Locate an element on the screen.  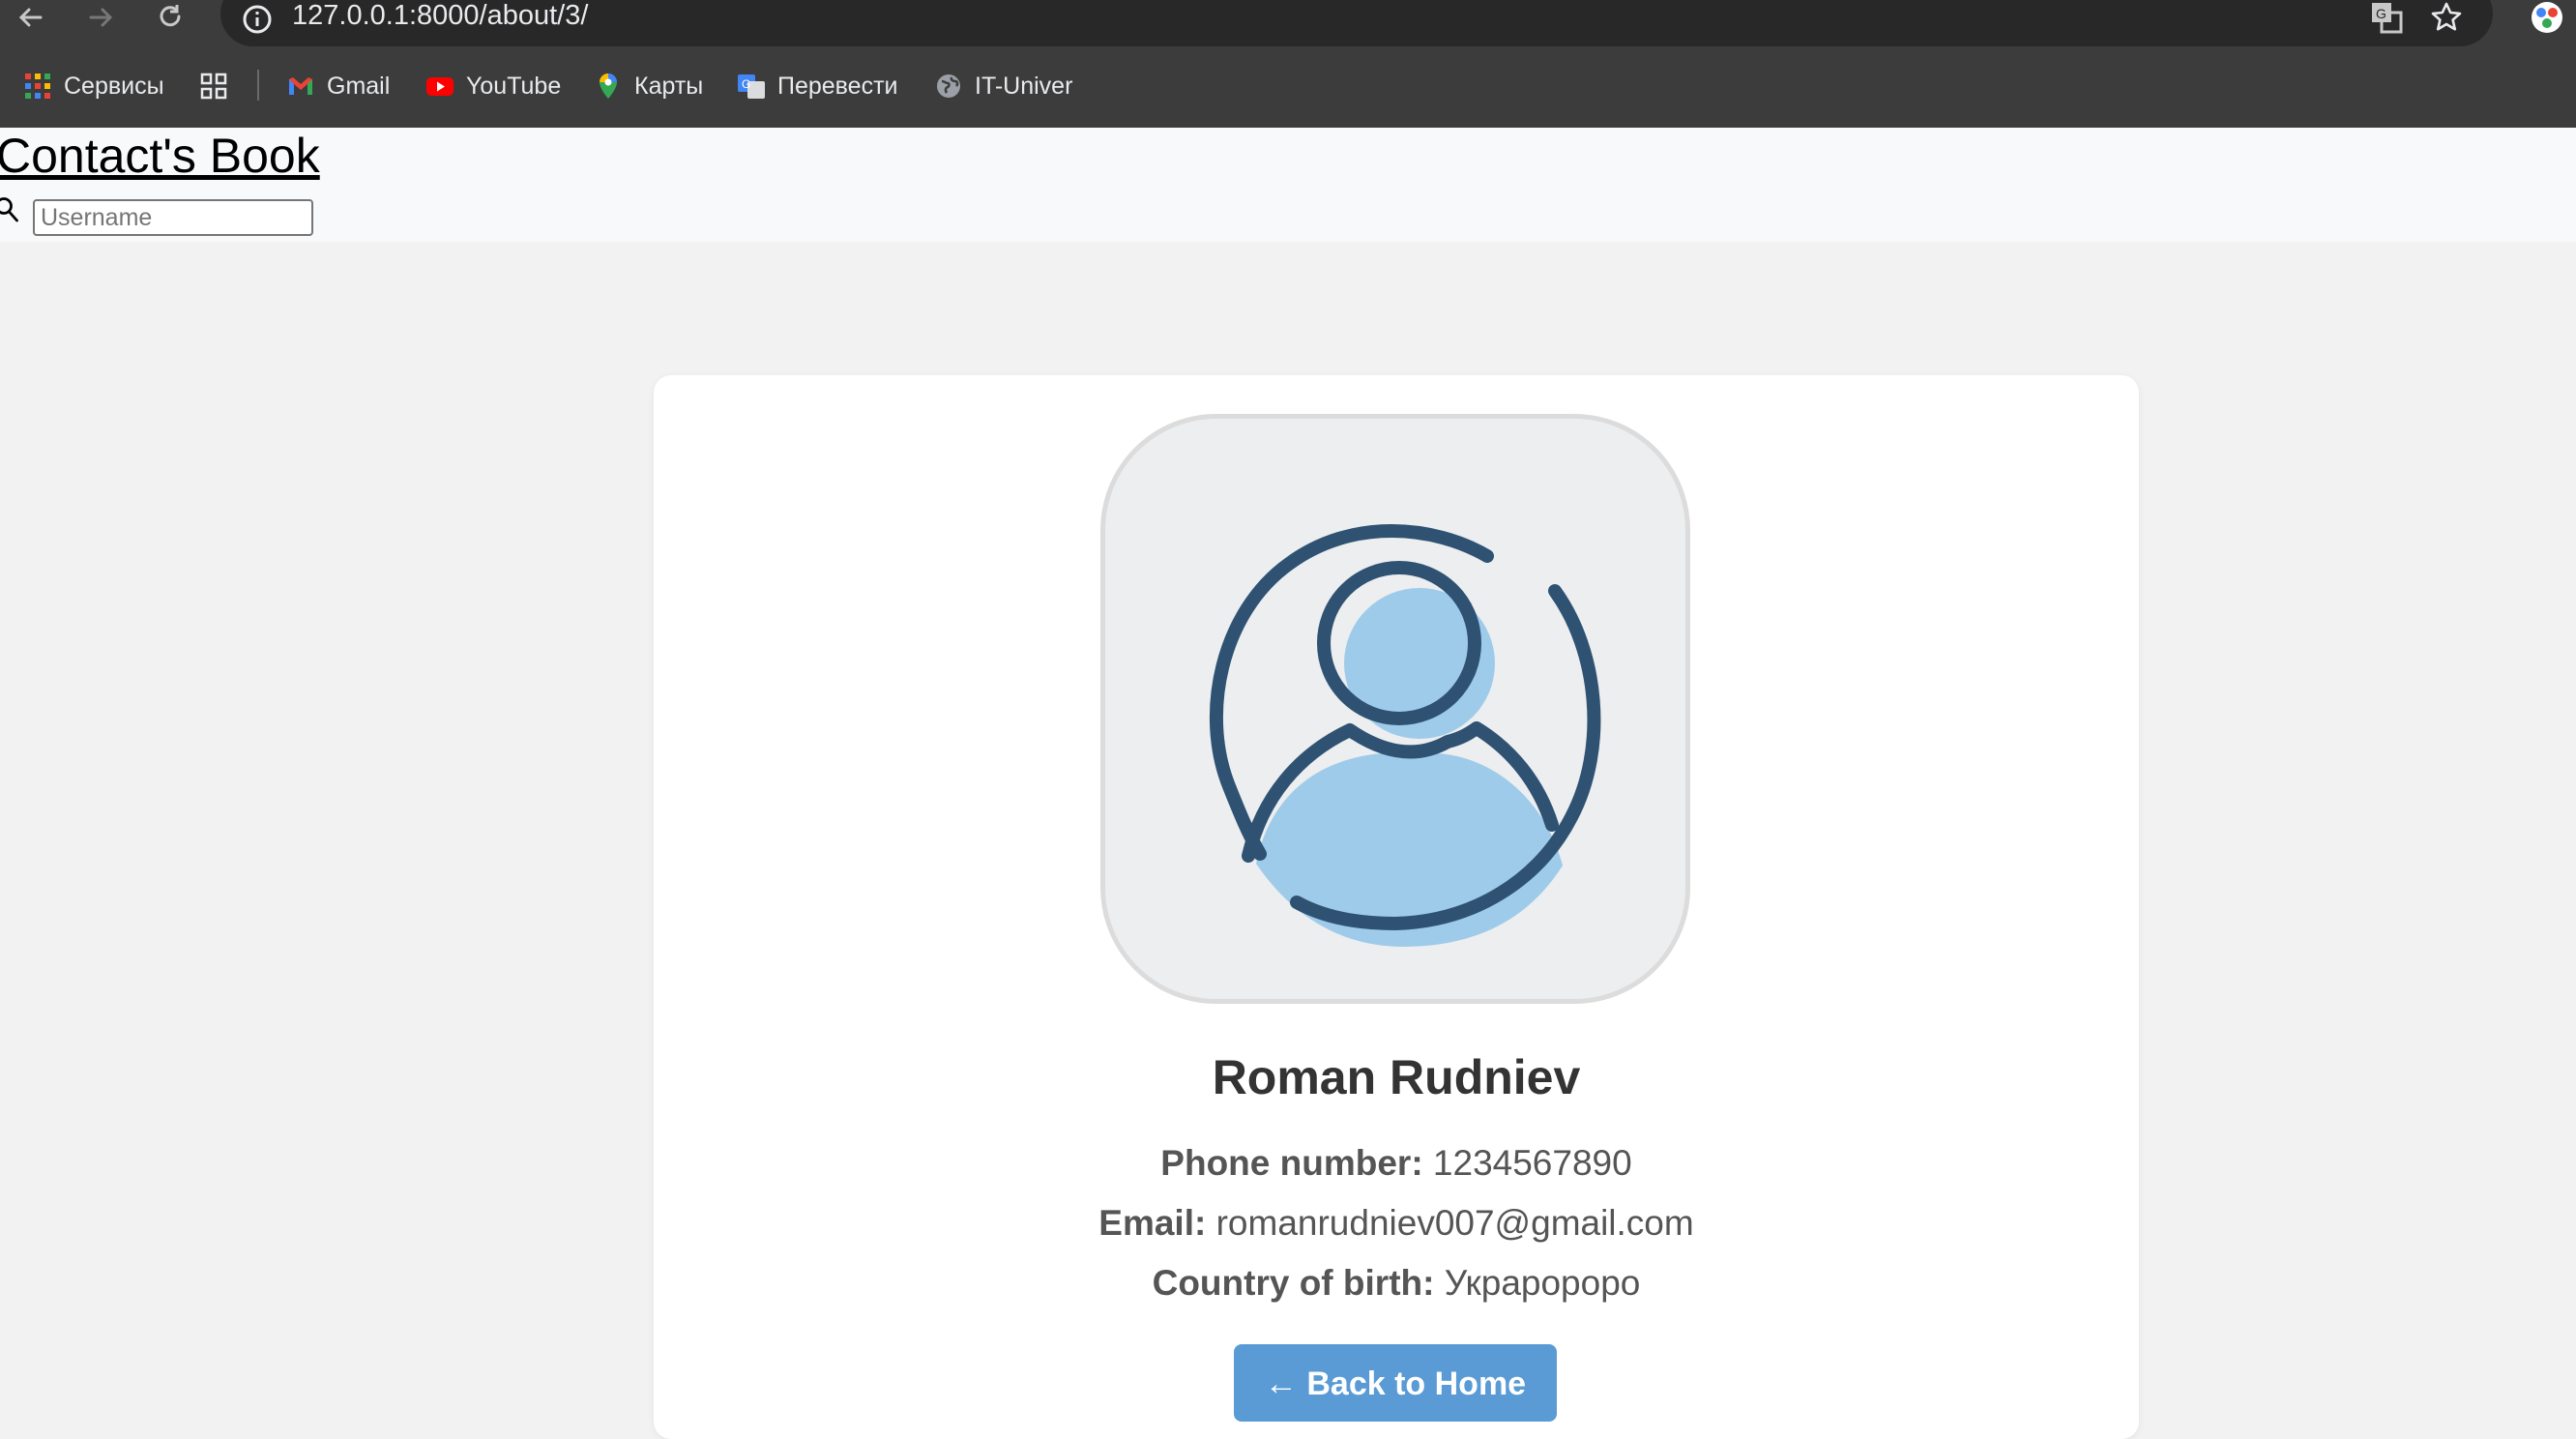
email-label: Email: is located at coordinates (1152, 1223).